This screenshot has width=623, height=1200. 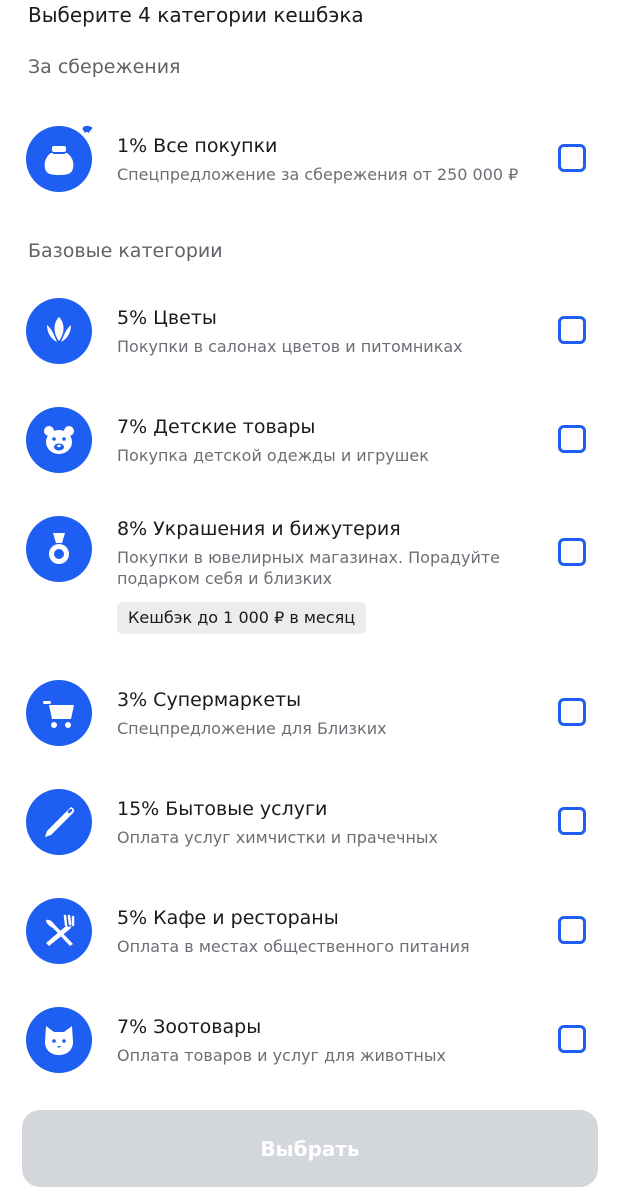 What do you see at coordinates (167, 318) in the screenshot?
I see `item-title: 5% Цветы` at bounding box center [167, 318].